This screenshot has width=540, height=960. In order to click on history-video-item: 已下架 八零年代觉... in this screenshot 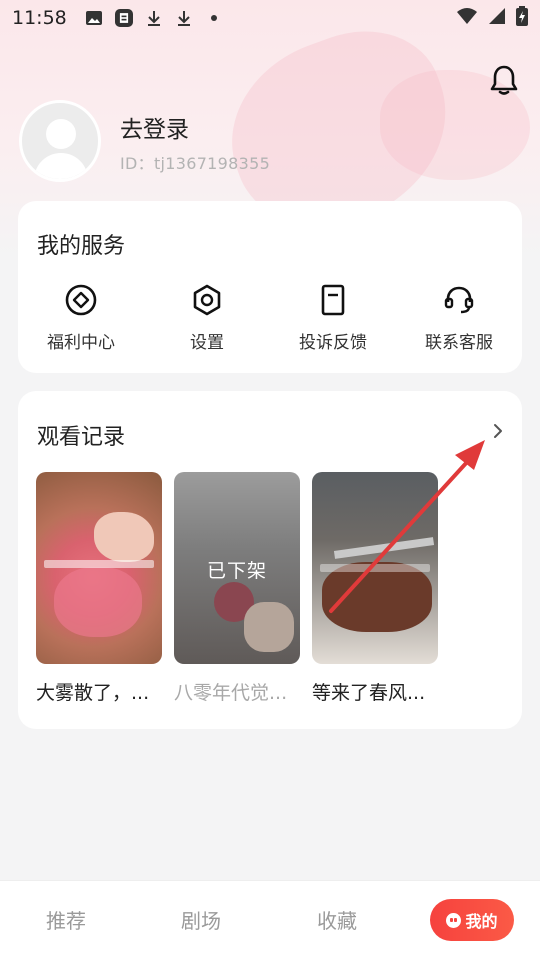, I will do `click(237, 588)`.